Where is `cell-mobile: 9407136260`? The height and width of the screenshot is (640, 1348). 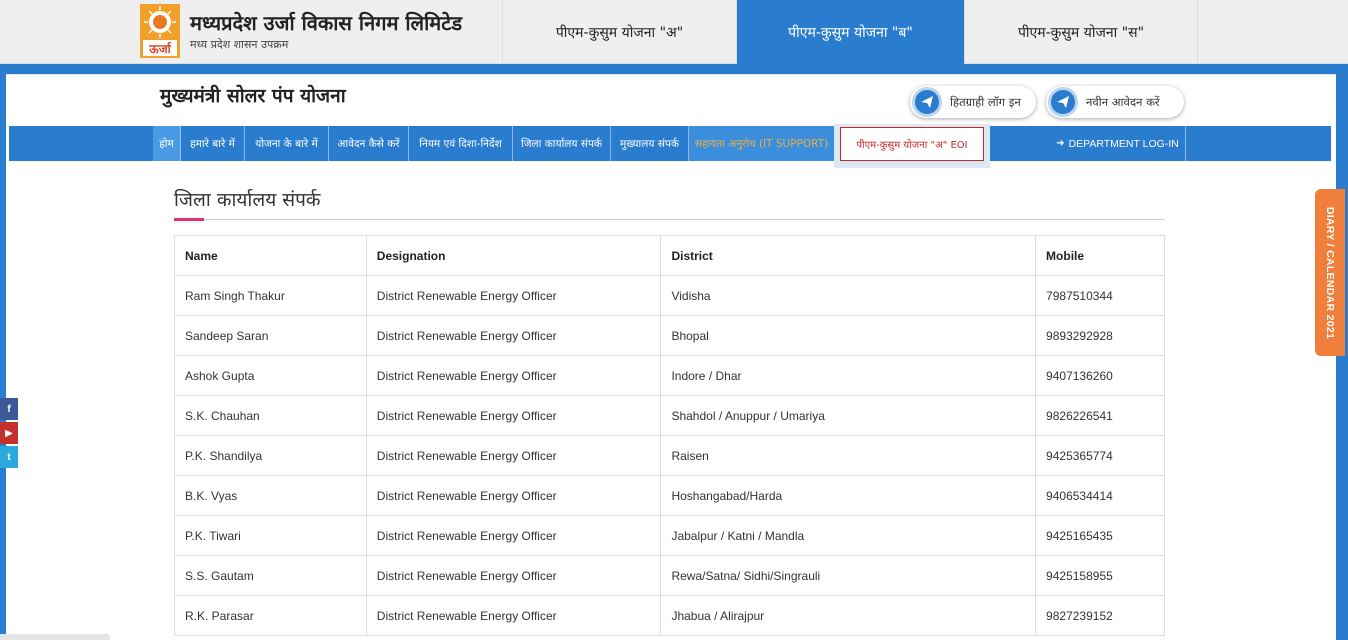
cell-mobile: 9407136260 is located at coordinates (1100, 375).